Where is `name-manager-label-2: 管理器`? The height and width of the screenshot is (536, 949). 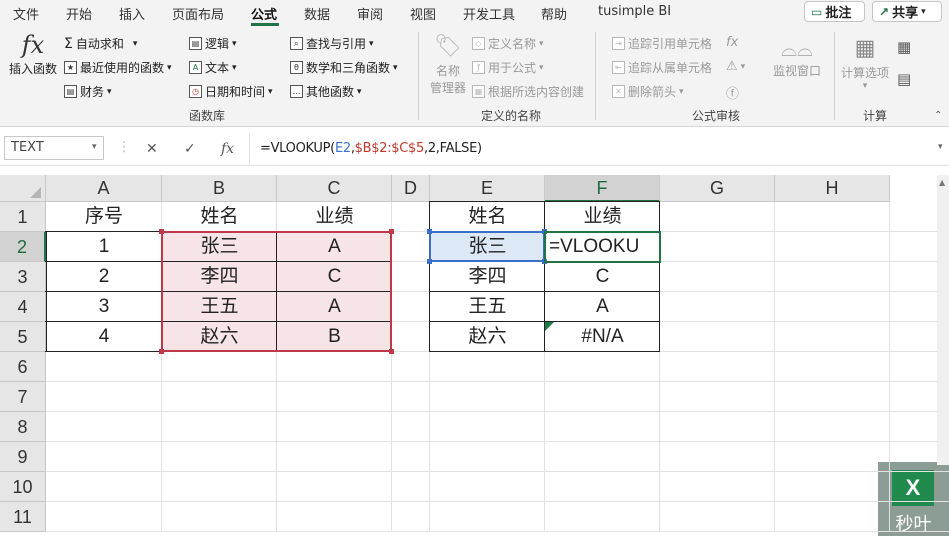 name-manager-label-2: 管理器 is located at coordinates (447, 88).